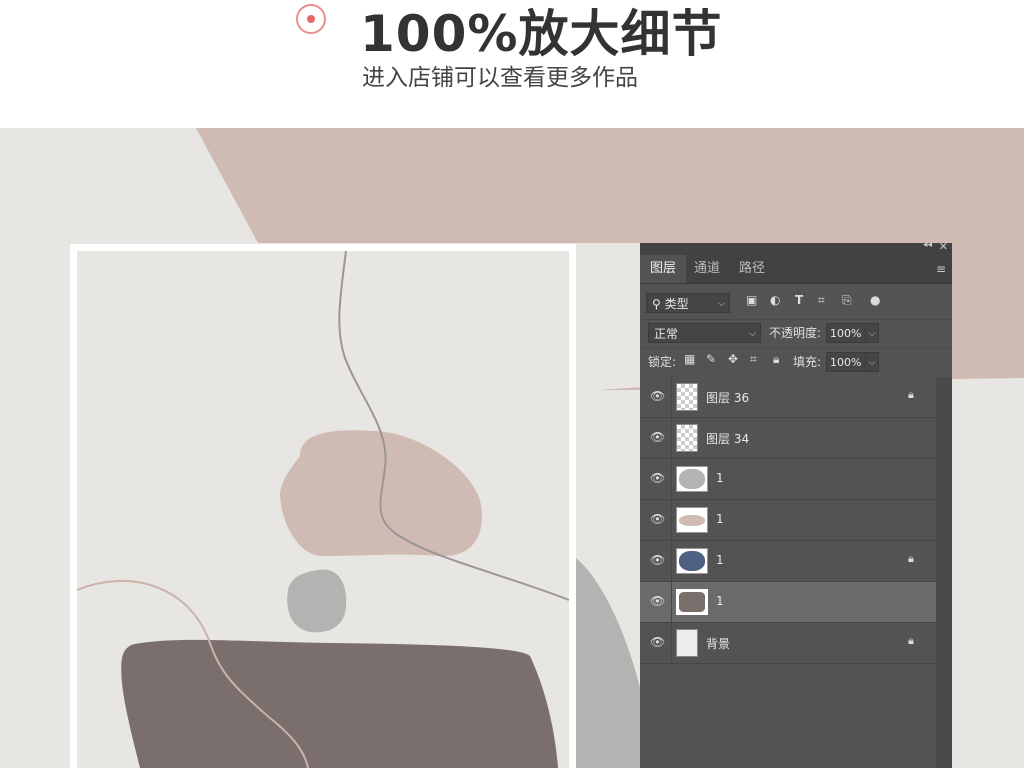 Image resolution: width=1024 pixels, height=768 pixels. Describe the element at coordinates (718, 644) in the screenshot. I see `layer-name: 背景` at that location.